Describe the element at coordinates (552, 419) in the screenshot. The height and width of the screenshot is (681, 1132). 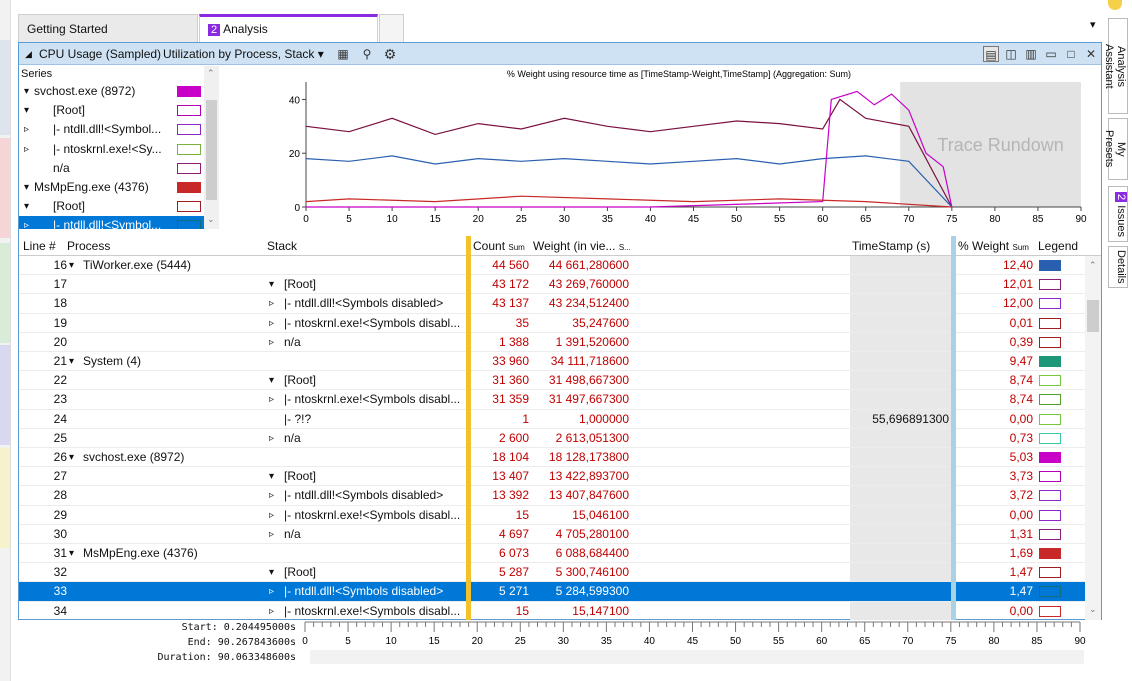
I see `table-row: 24 |- ?!? 1 1,000000 55,696891300 0,00` at that location.